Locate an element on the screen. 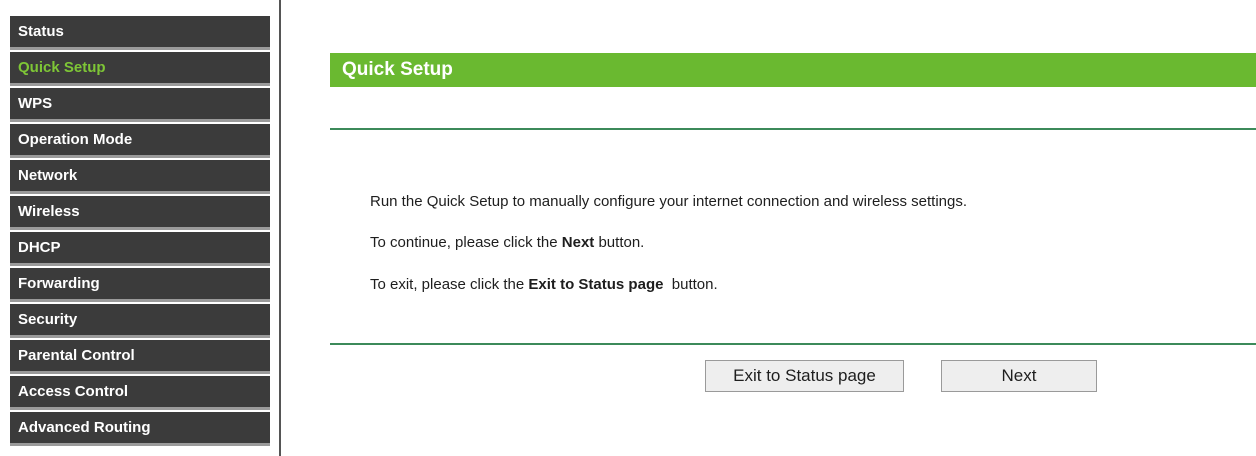 The height and width of the screenshot is (456, 1256). sidebar-item-network: Network is located at coordinates (140, 177).